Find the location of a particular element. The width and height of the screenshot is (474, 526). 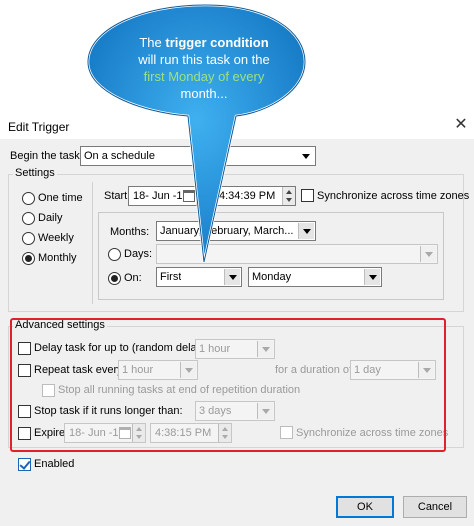

callout-line-1-pre: The is located at coordinates (152, 42).